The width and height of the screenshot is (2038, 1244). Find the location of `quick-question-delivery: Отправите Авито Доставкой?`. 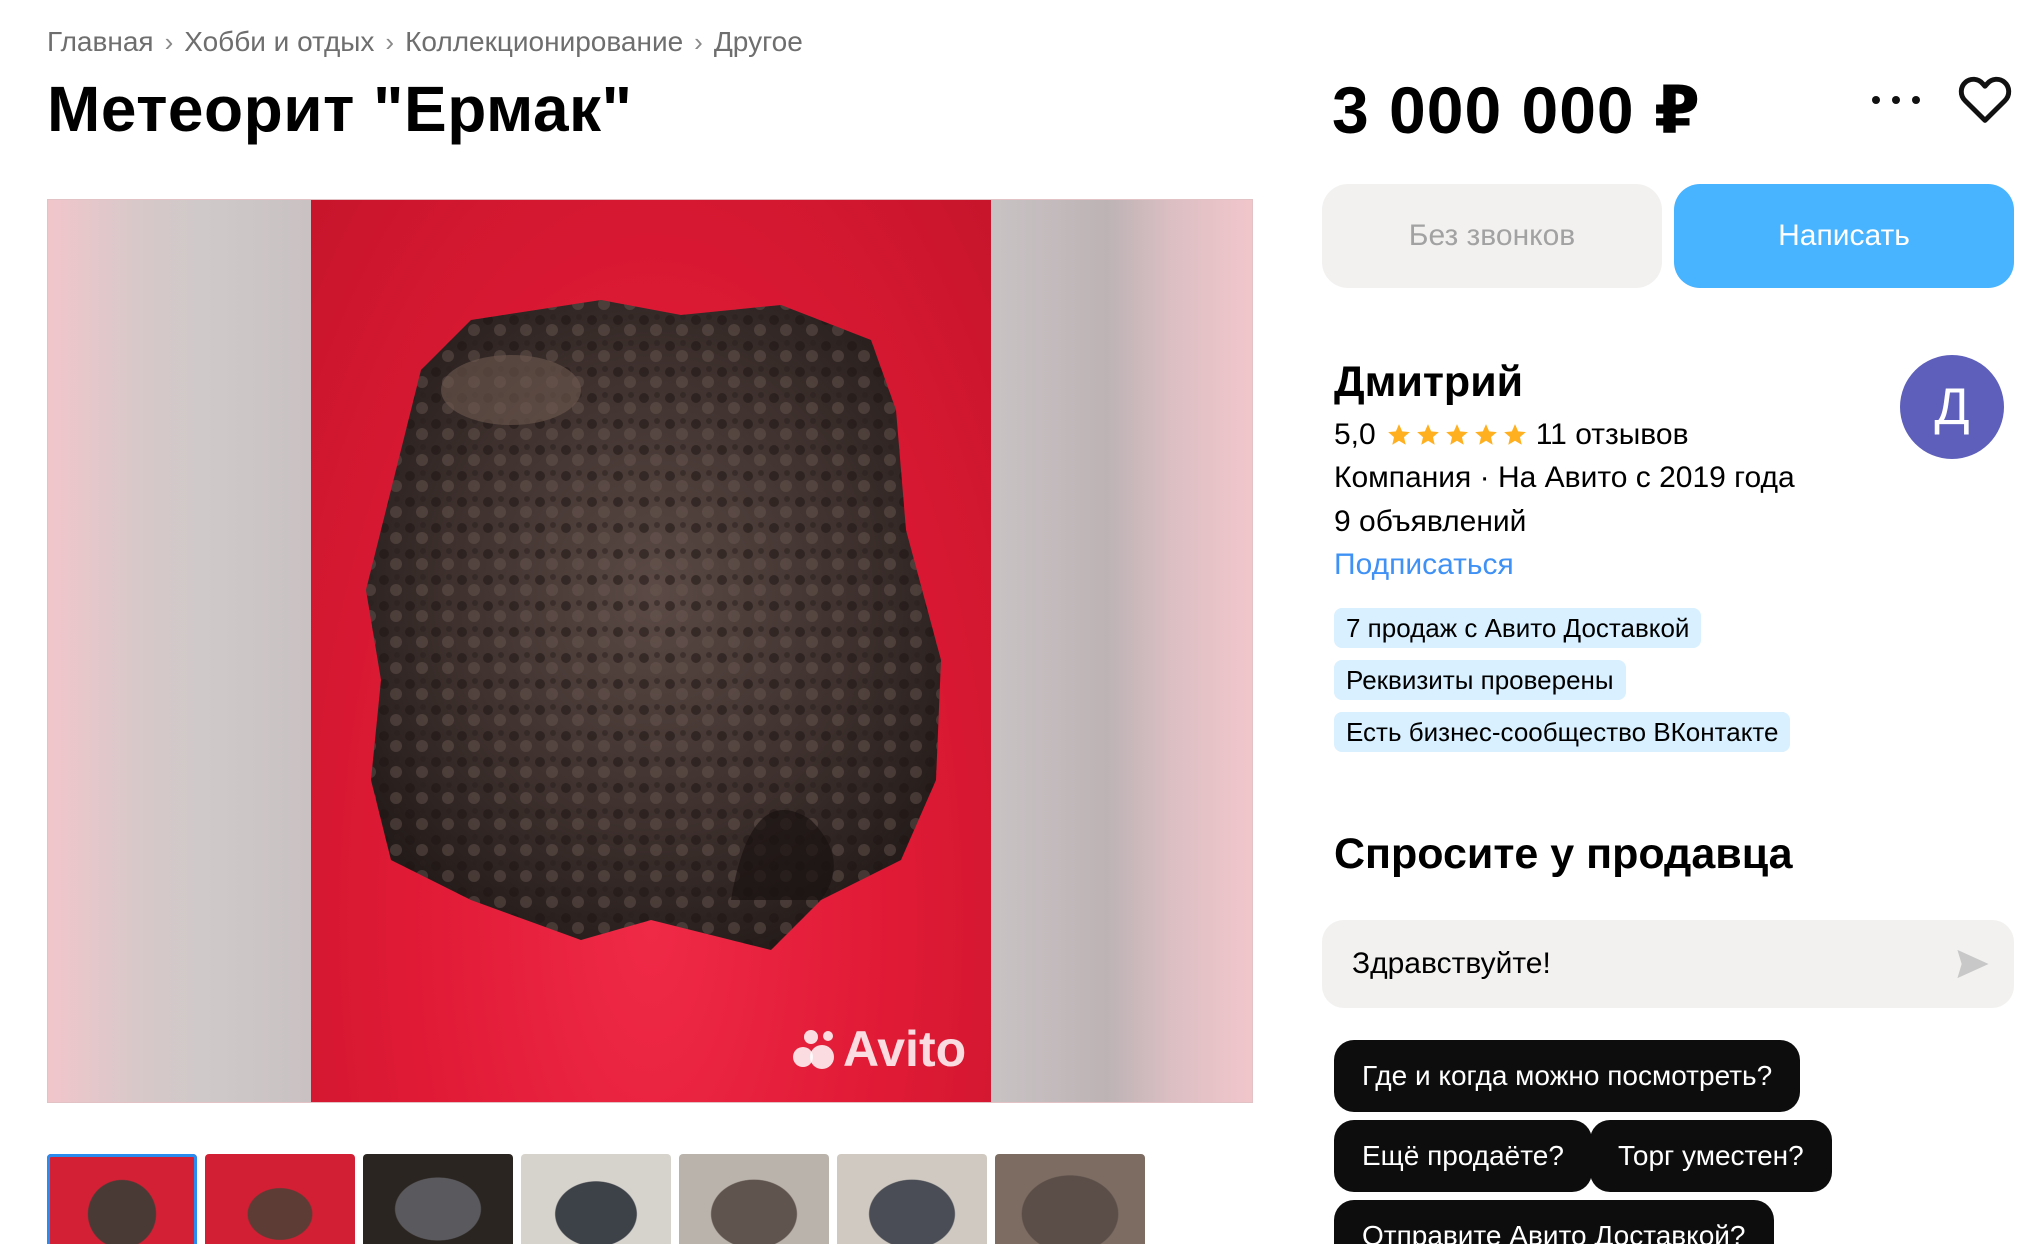

quick-question-delivery: Отправите Авито Доставкой? is located at coordinates (1554, 1222).